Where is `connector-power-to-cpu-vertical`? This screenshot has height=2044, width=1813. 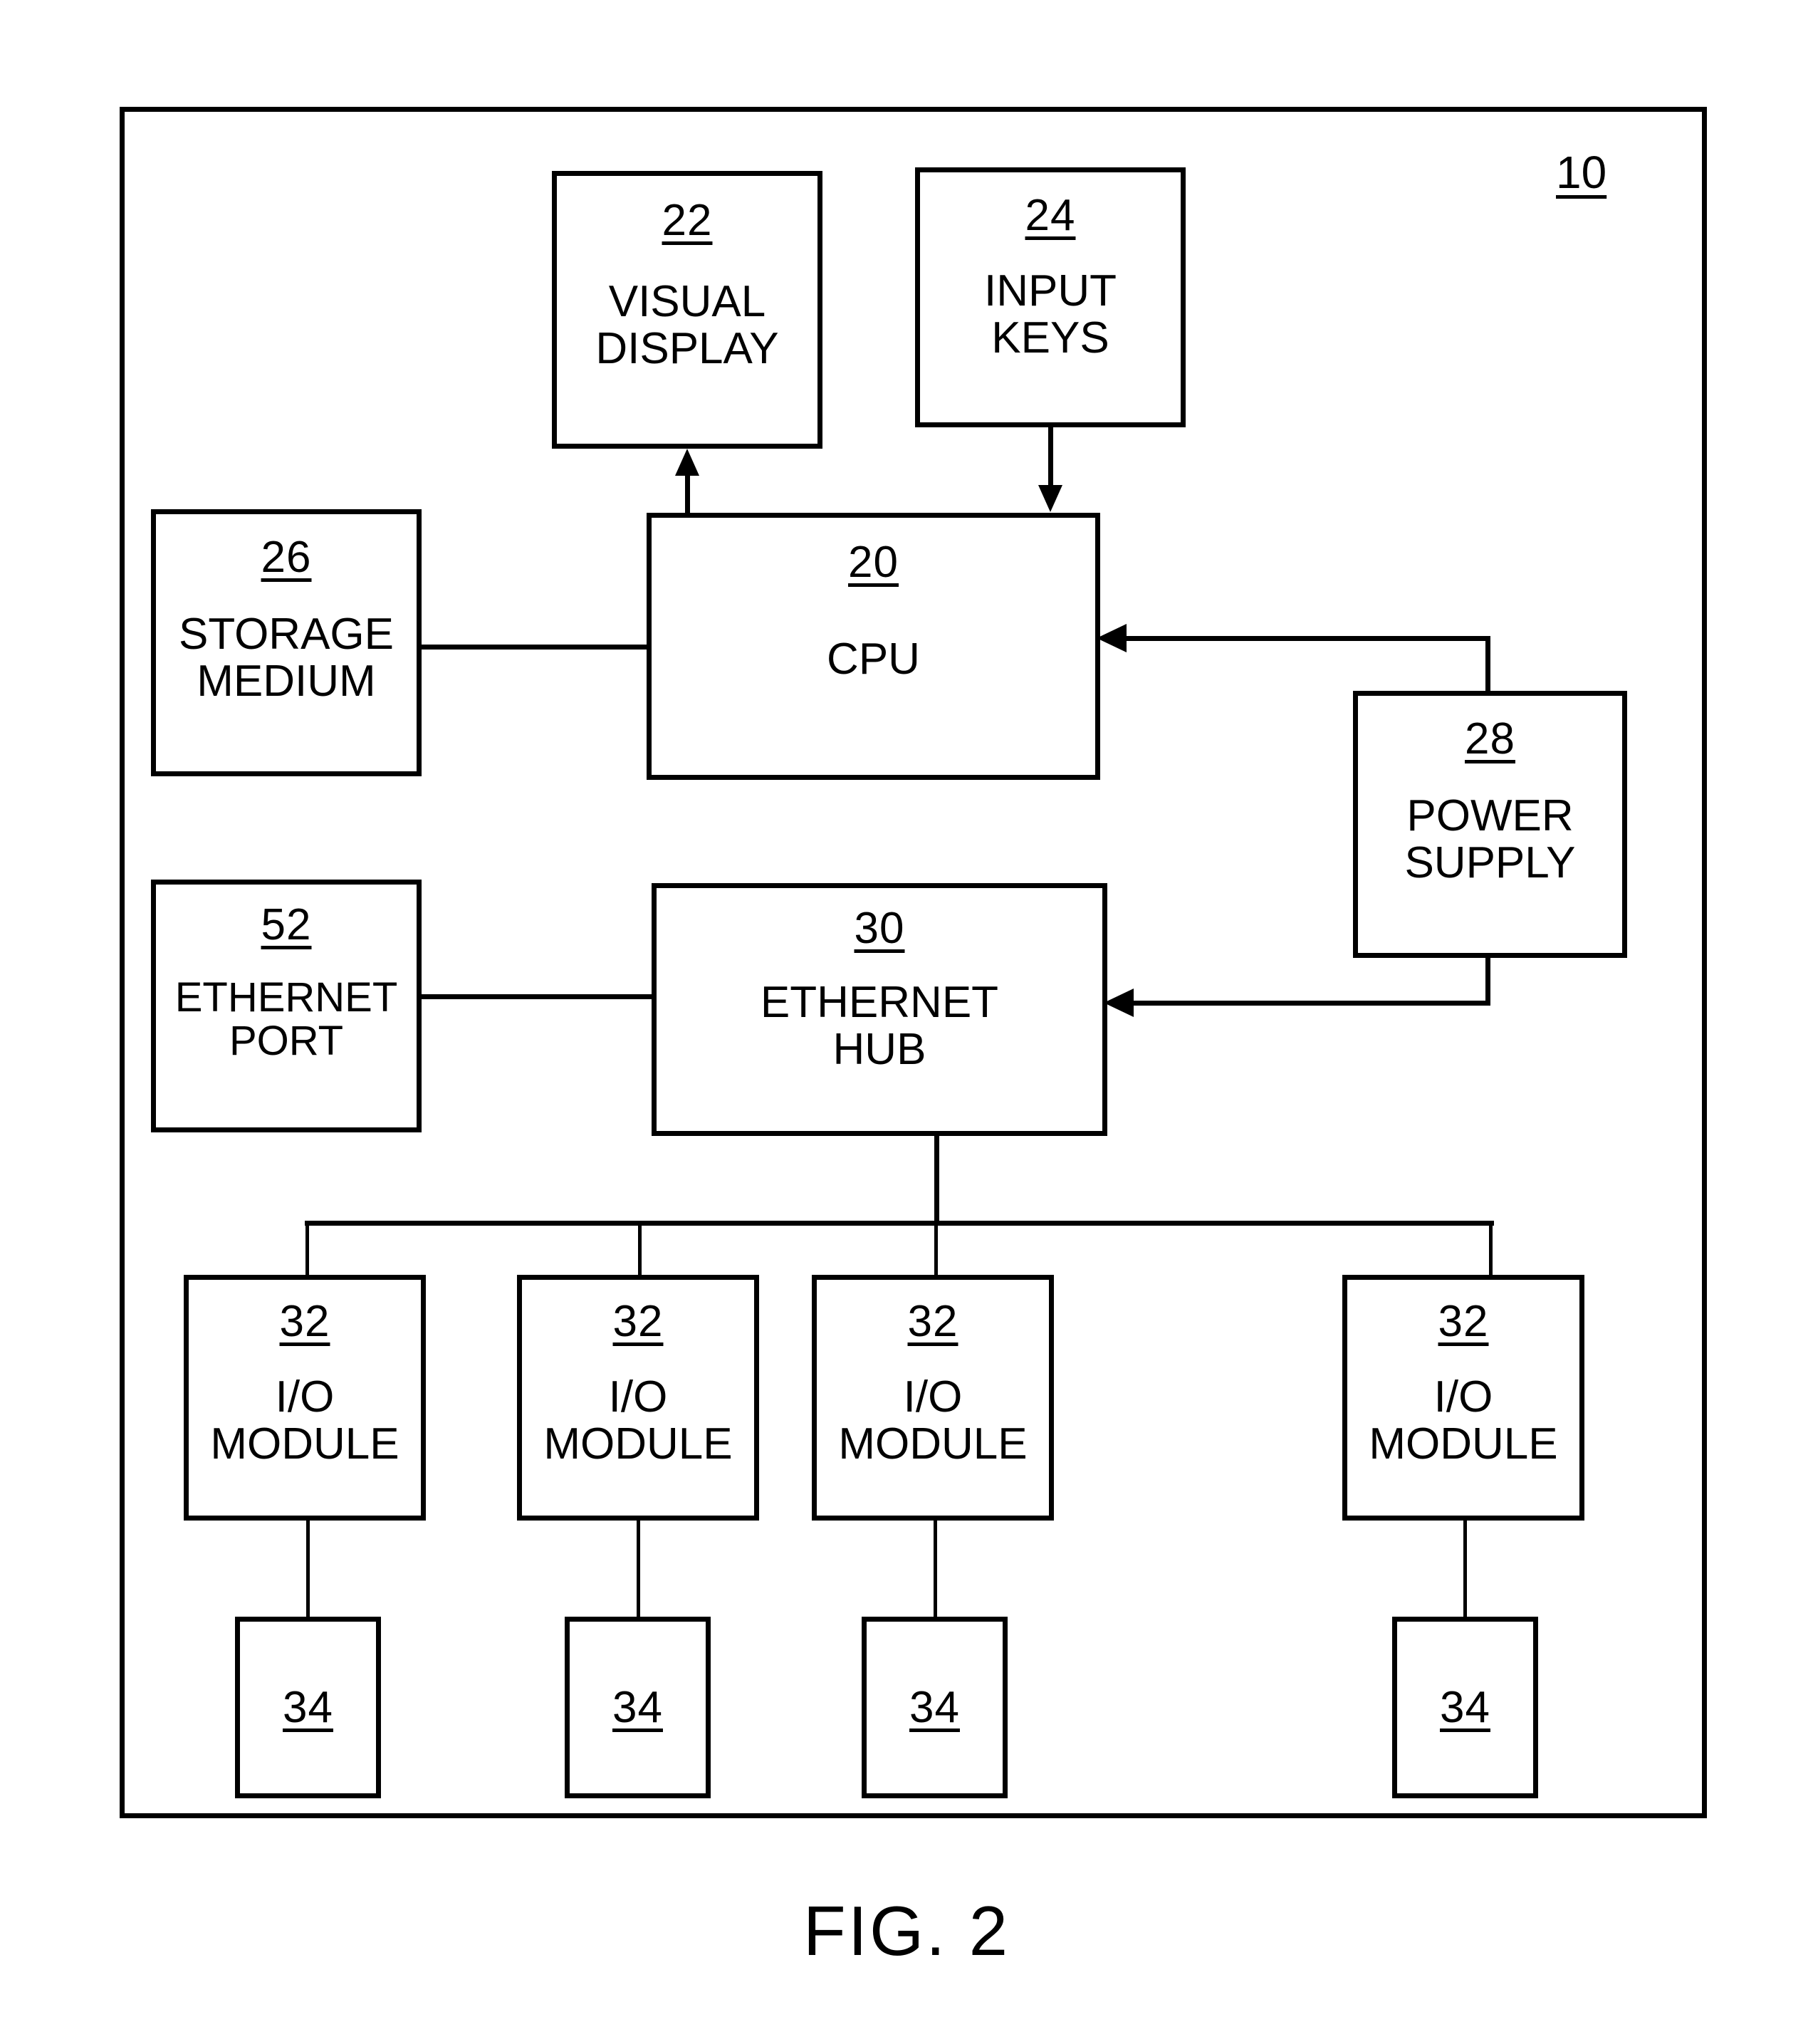
connector-power-to-cpu-vertical is located at coordinates (1488, 667).